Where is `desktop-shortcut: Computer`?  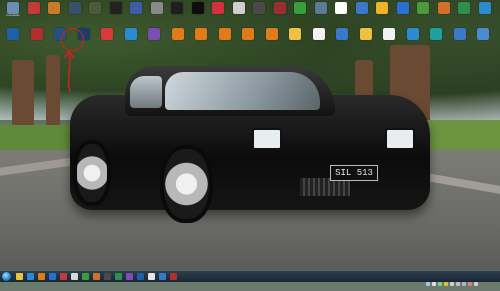
desktop-shortcut: Computer is located at coordinates (13, 9).